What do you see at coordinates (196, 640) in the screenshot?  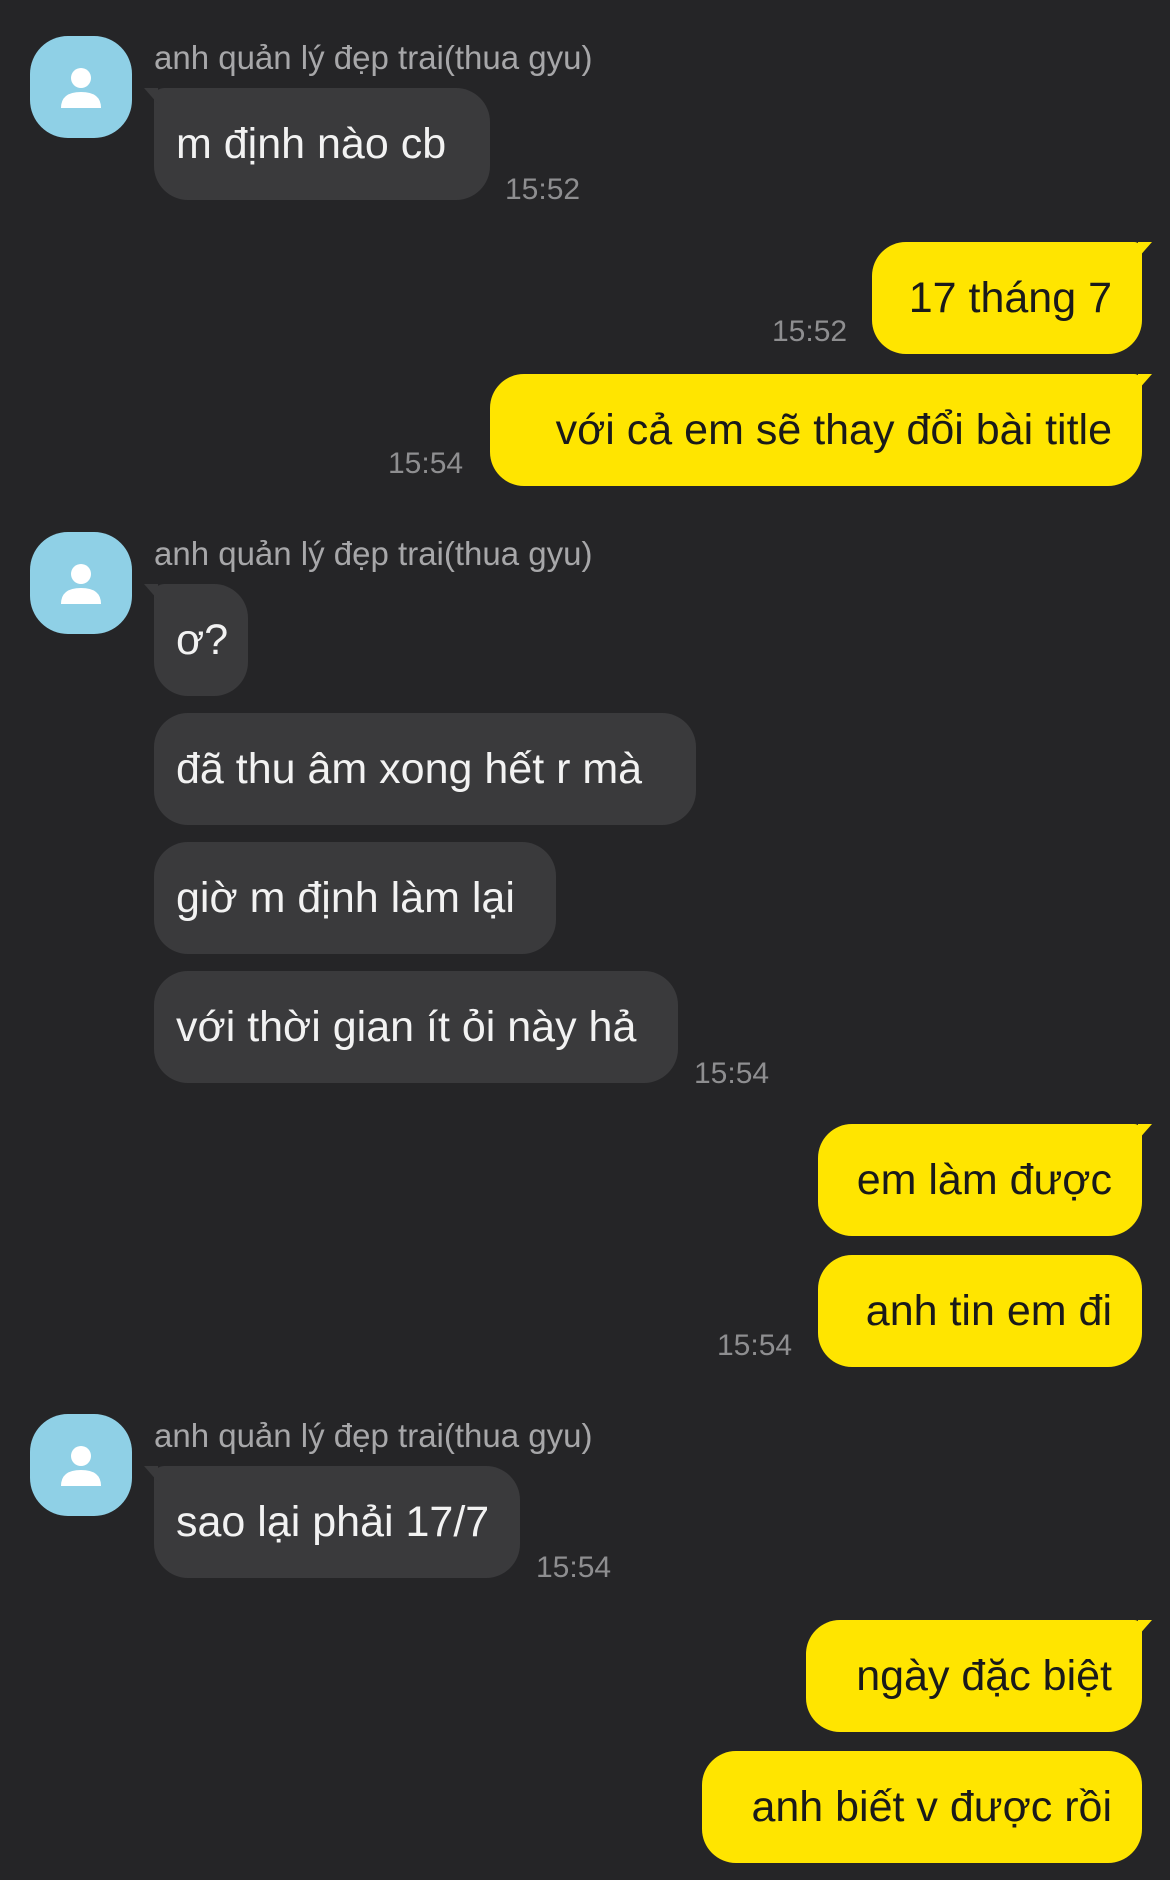 I see `message-bubble: ơ?` at bounding box center [196, 640].